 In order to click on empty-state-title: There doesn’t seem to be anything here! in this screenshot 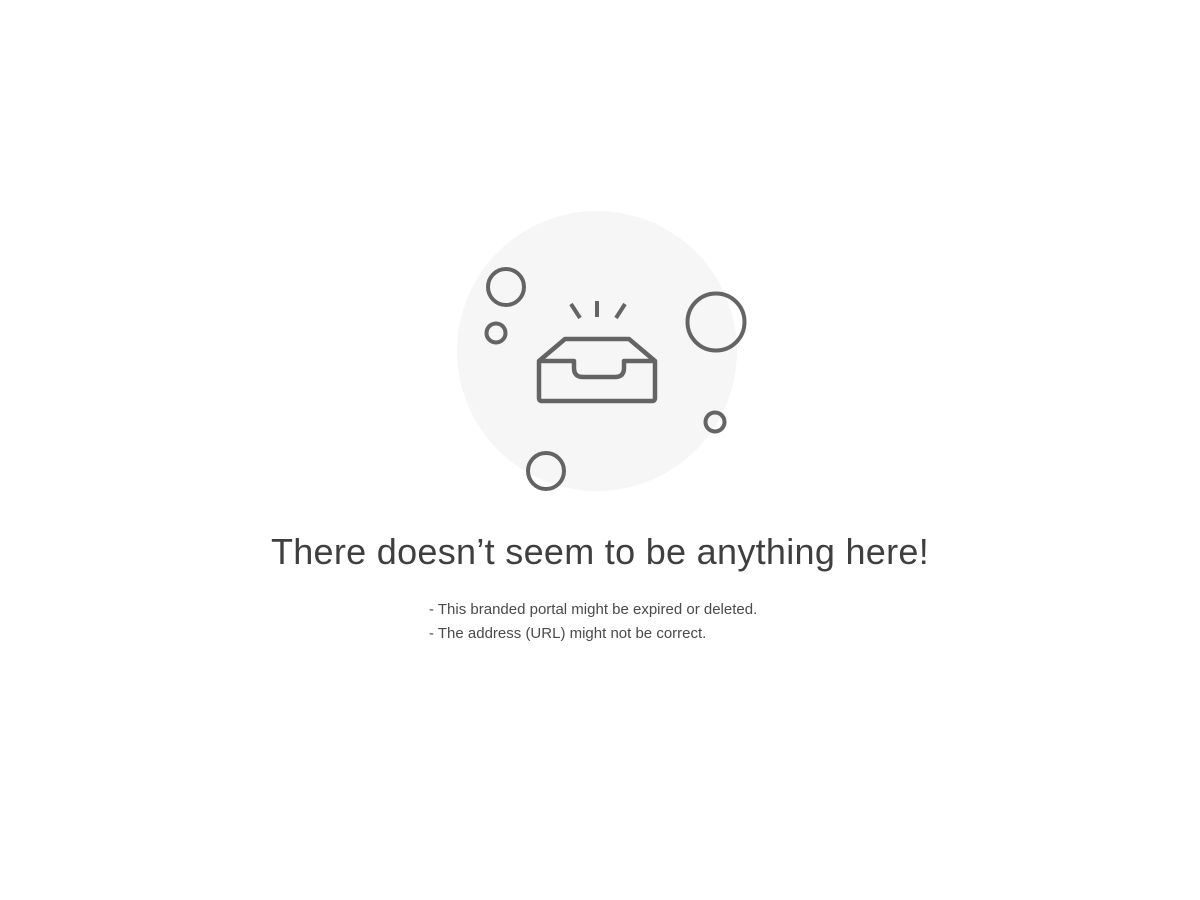, I will do `click(600, 551)`.